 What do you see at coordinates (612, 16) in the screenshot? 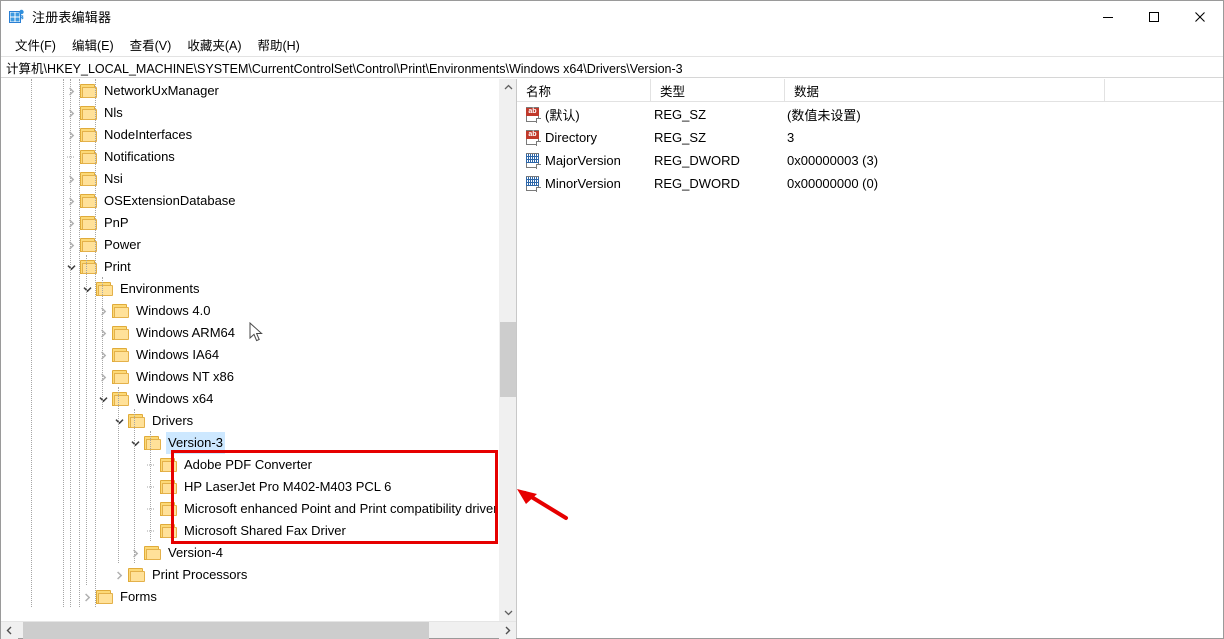
I see `title-bar: 注册表编辑器` at bounding box center [612, 16].